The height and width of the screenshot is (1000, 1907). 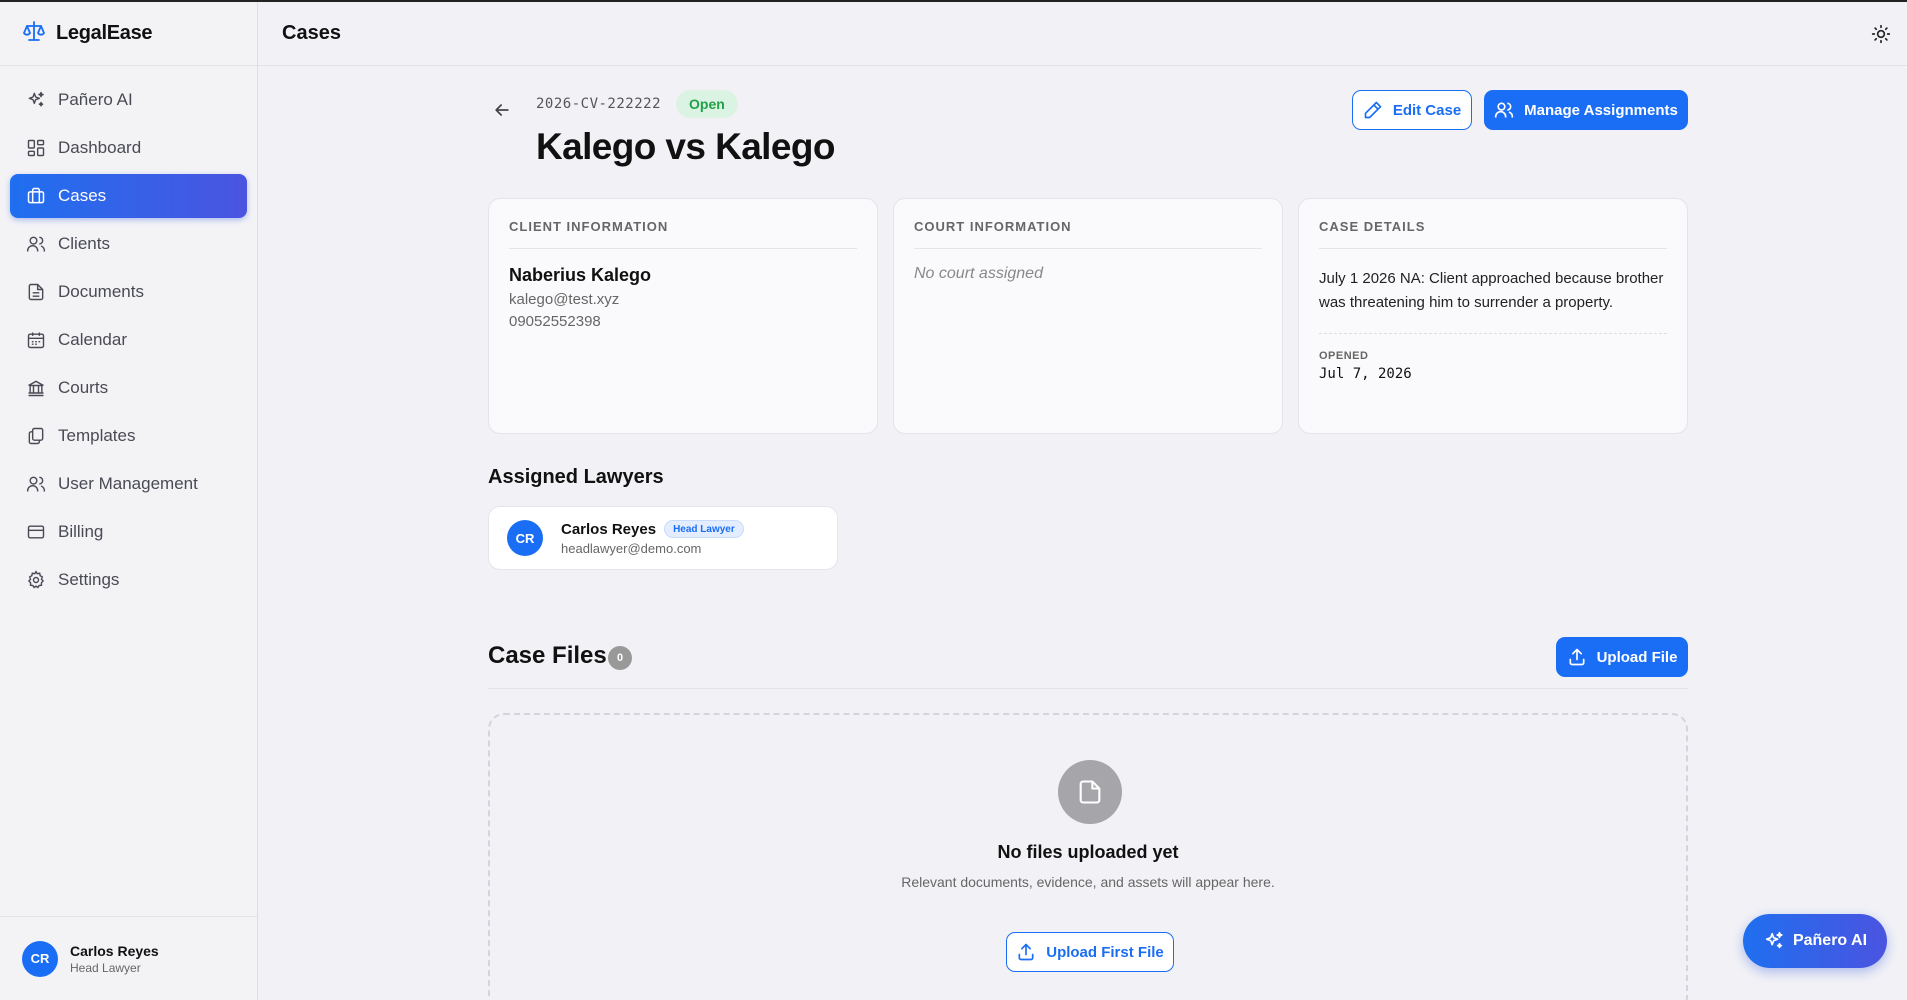 What do you see at coordinates (1493, 234) in the screenshot?
I see `card-heading: CASE DETAILS` at bounding box center [1493, 234].